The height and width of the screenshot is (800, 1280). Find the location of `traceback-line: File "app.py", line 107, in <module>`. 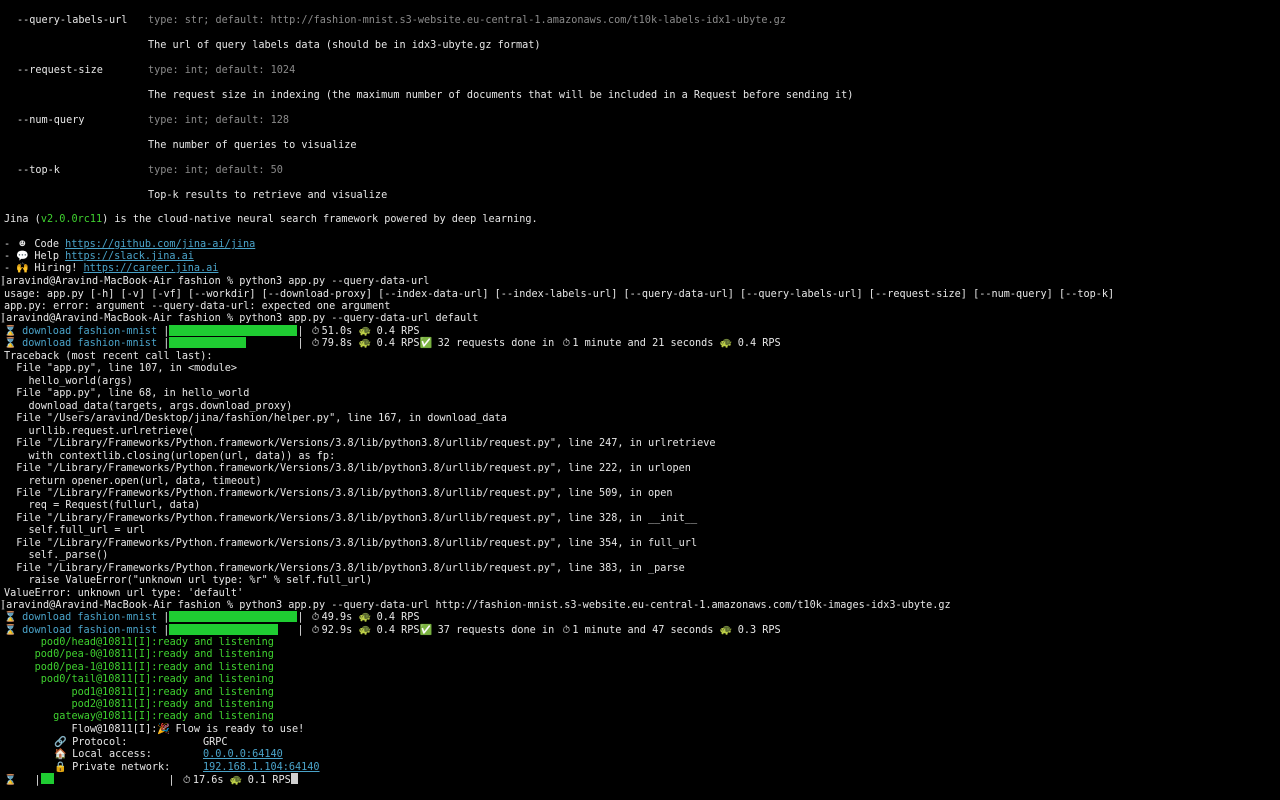

traceback-line: File "app.py", line 107, in <module> is located at coordinates (121, 369).